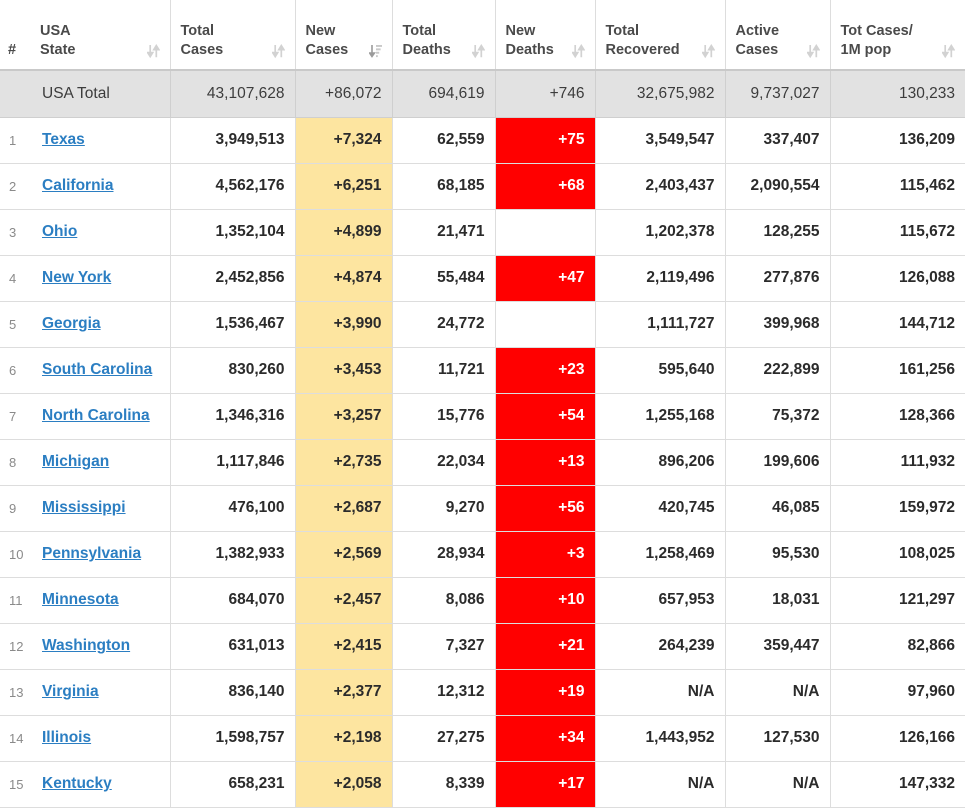 The width and height of the screenshot is (965, 808). Describe the element at coordinates (15, 692) in the screenshot. I see `row-rank: 13` at that location.